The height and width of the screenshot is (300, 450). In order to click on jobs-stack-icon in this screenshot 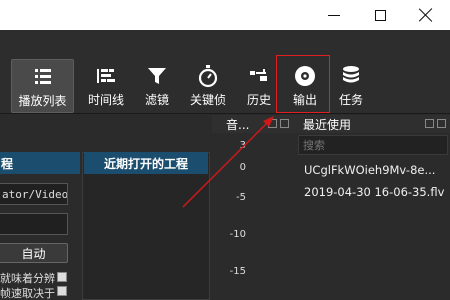, I will do `click(351, 74)`.